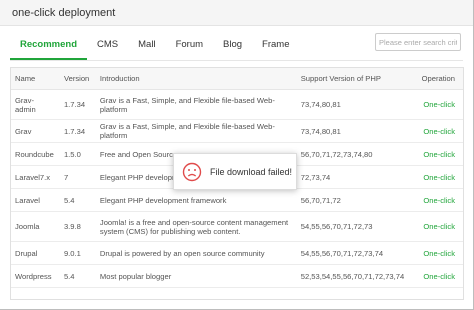  What do you see at coordinates (35, 79) in the screenshot?
I see `col-header-name: Name` at bounding box center [35, 79].